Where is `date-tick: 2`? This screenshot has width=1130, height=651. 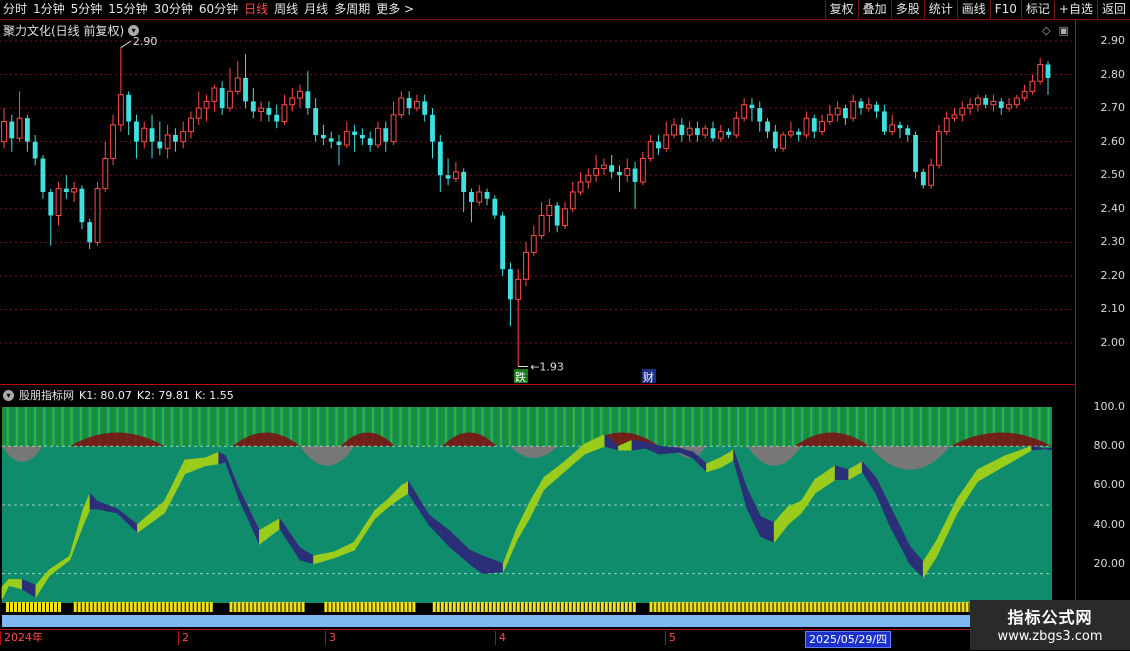 date-tick: 2 is located at coordinates (183, 638).